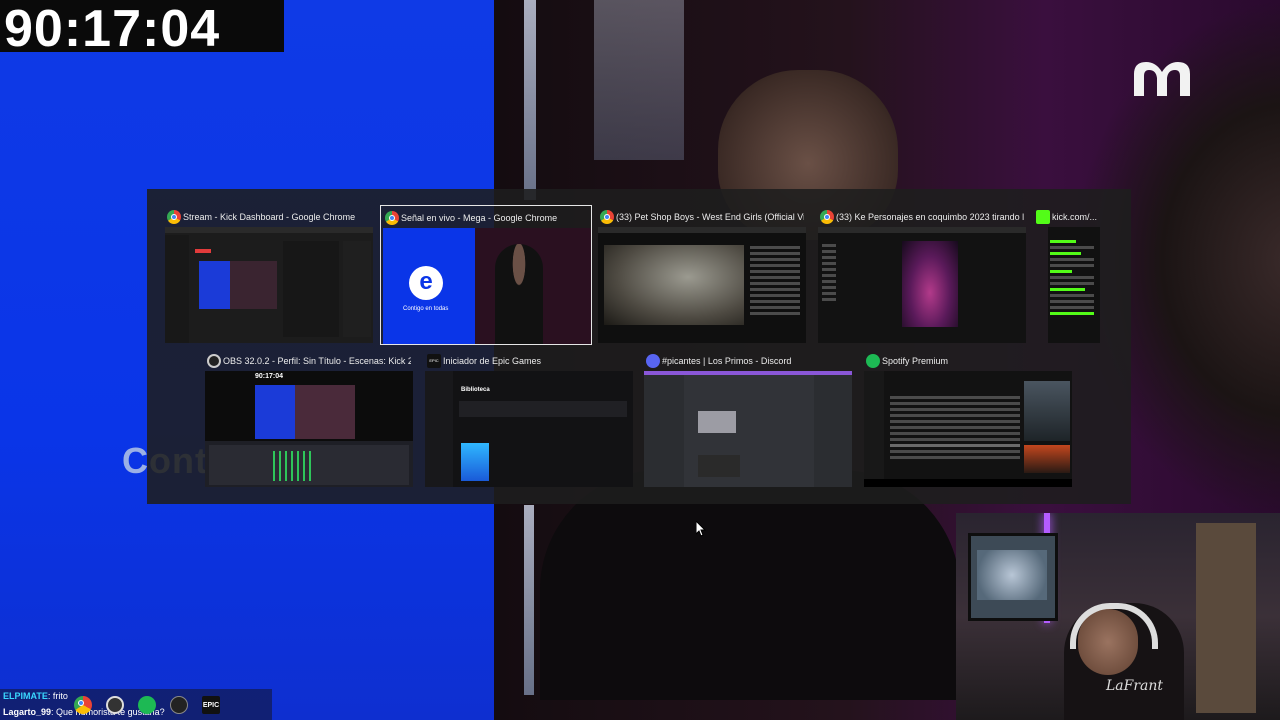  What do you see at coordinates (1135, 686) in the screenshot?
I see `shirt-text: LaFrant` at bounding box center [1135, 686].